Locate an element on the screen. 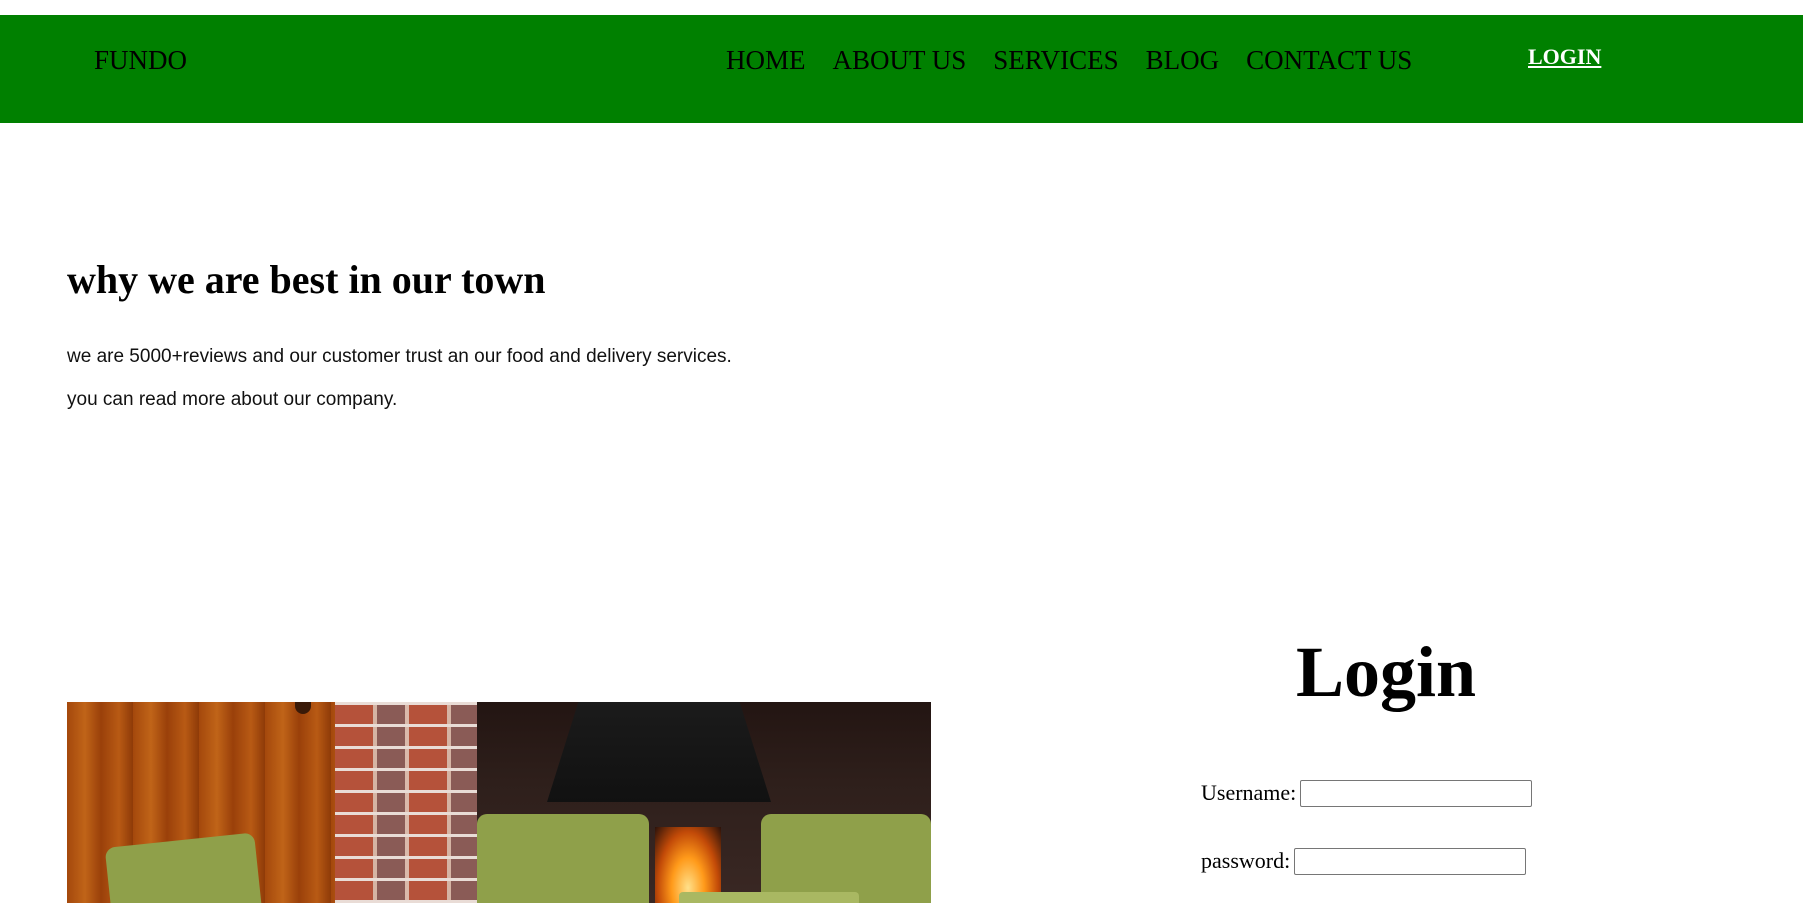  nav-links: HOME ABOUT US SERVICES BLOG CONTACT US is located at coordinates (1069, 60).